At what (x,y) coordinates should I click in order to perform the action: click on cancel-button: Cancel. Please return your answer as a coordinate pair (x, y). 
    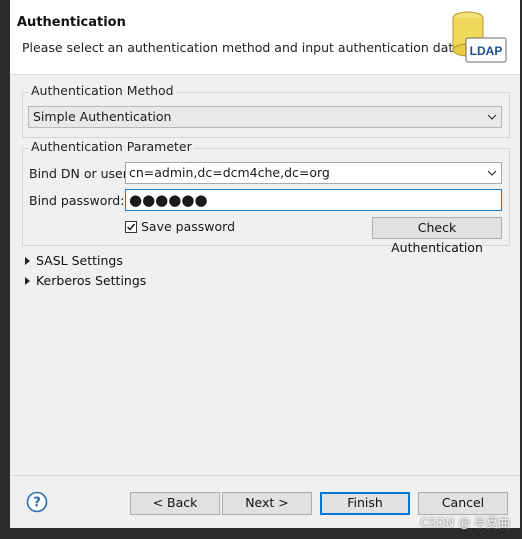
    Looking at the image, I should click on (463, 503).